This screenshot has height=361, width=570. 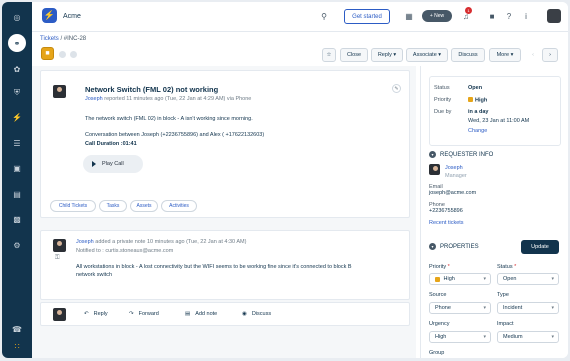 What do you see at coordinates (460, 337) in the screenshot?
I see `urgency-select: High` at bounding box center [460, 337].